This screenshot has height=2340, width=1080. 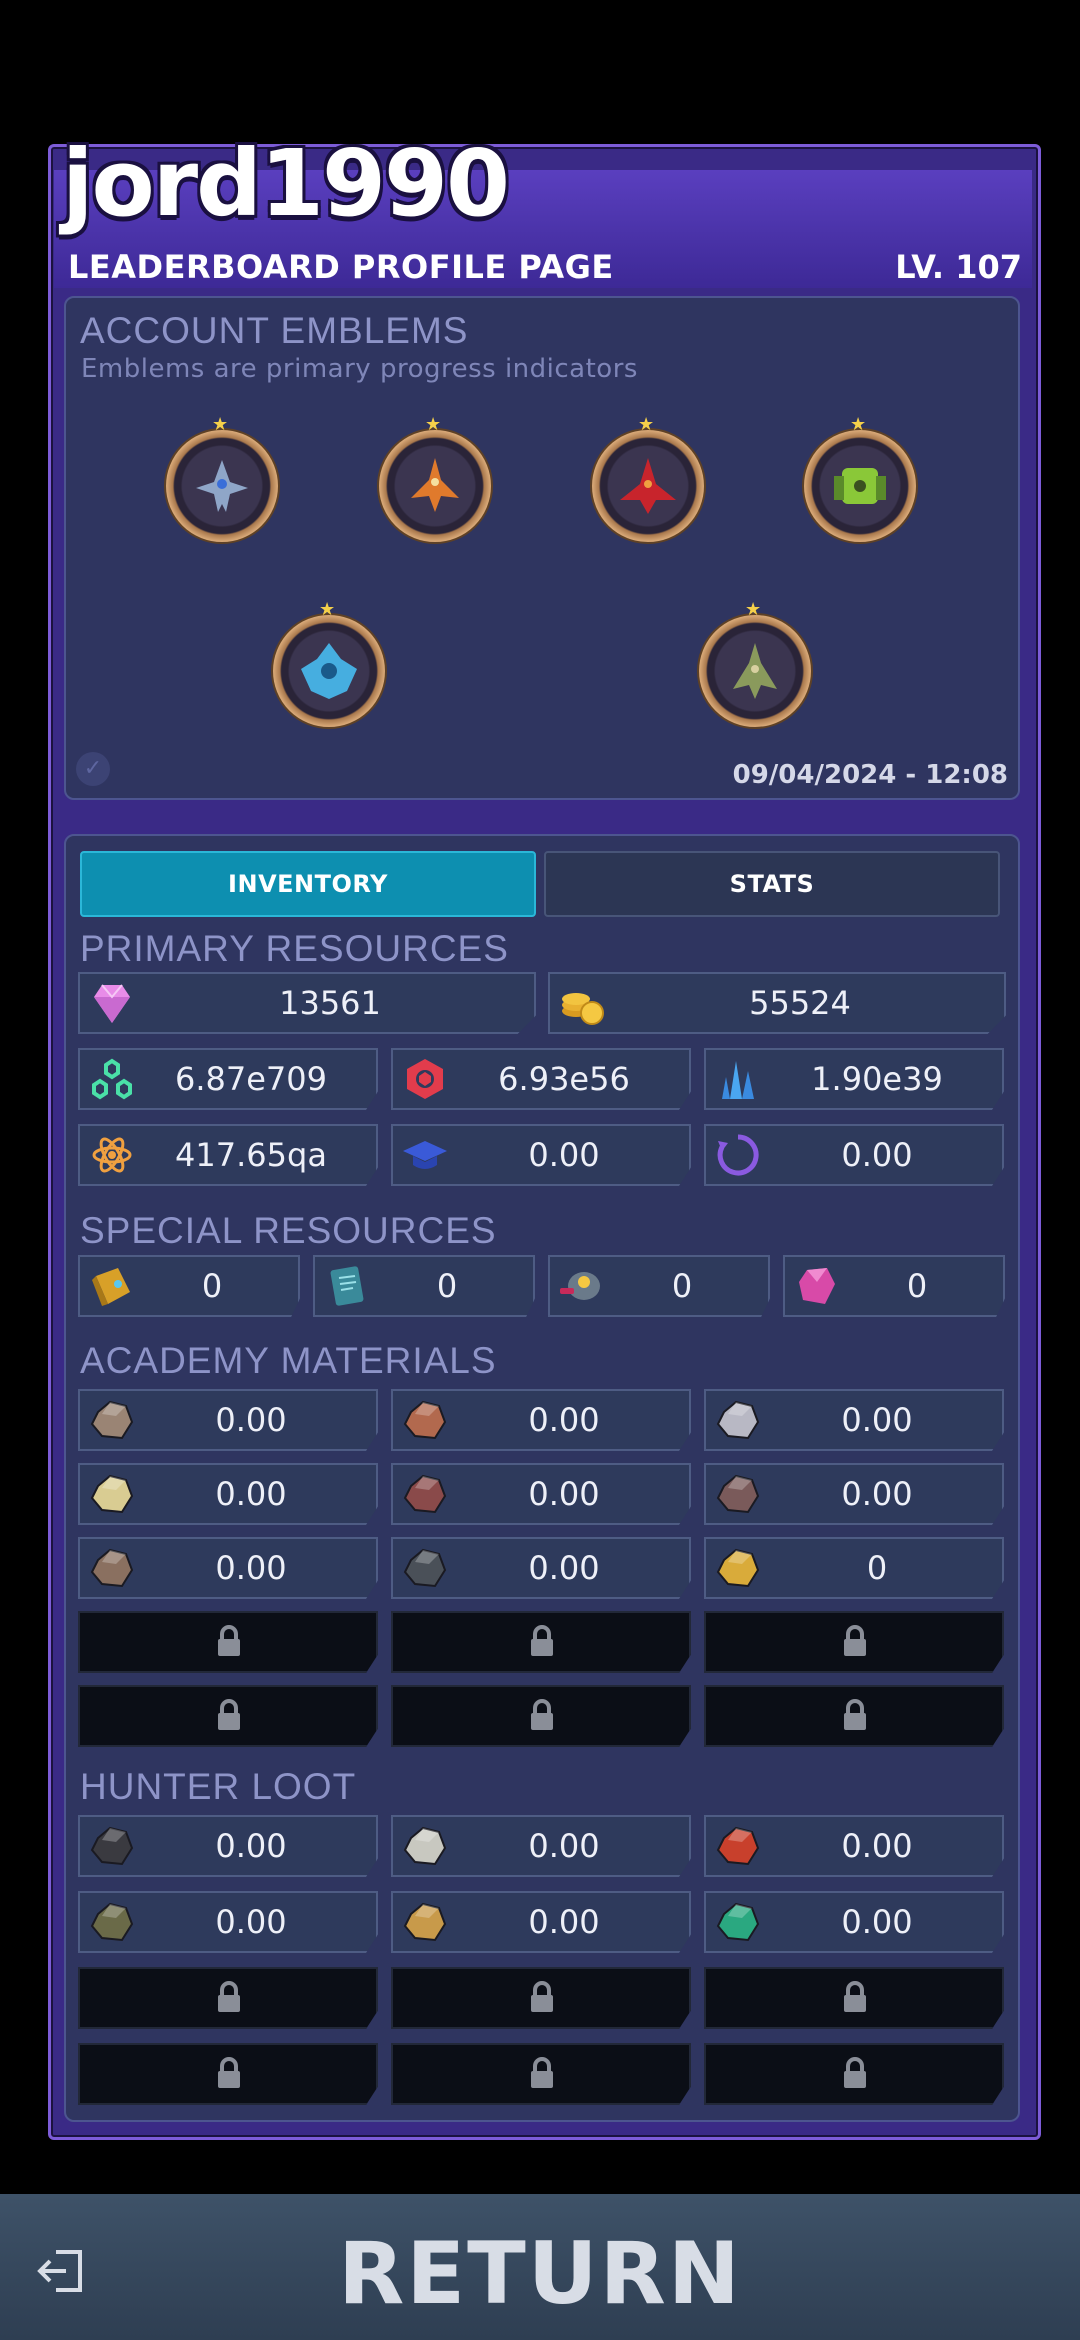 I want to click on gems-value: 13561, so click(x=330, y=1003).